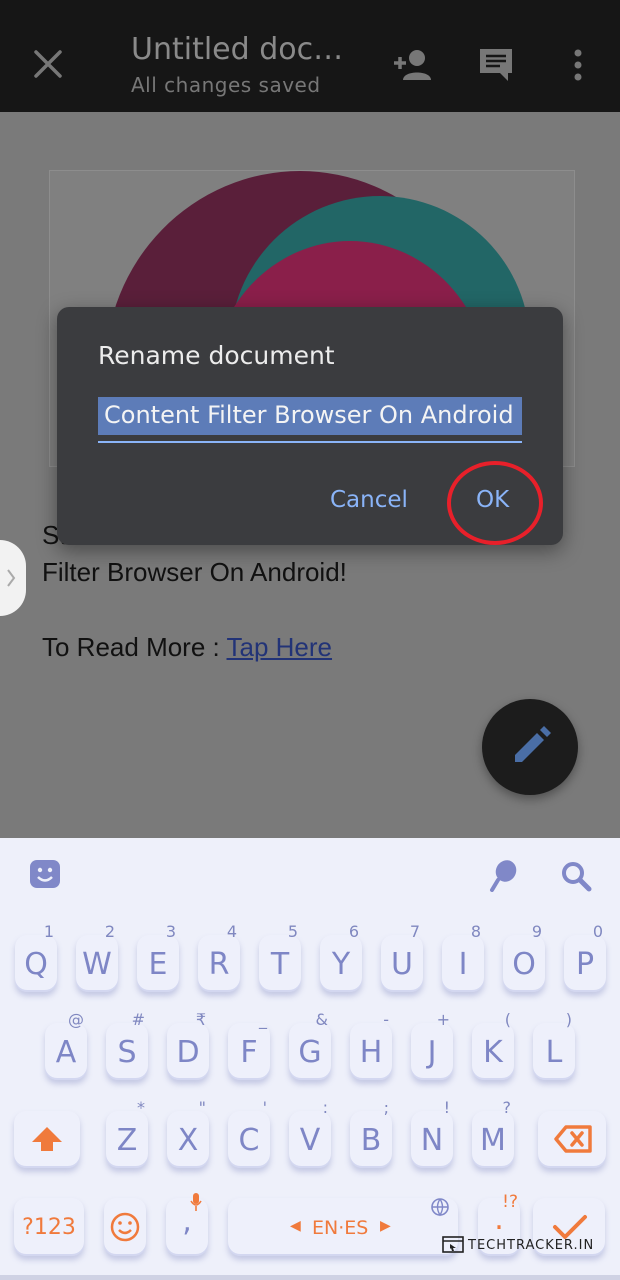 The width and height of the screenshot is (620, 1280). Describe the element at coordinates (158, 957) in the screenshot. I see `key-e: 3E` at that location.